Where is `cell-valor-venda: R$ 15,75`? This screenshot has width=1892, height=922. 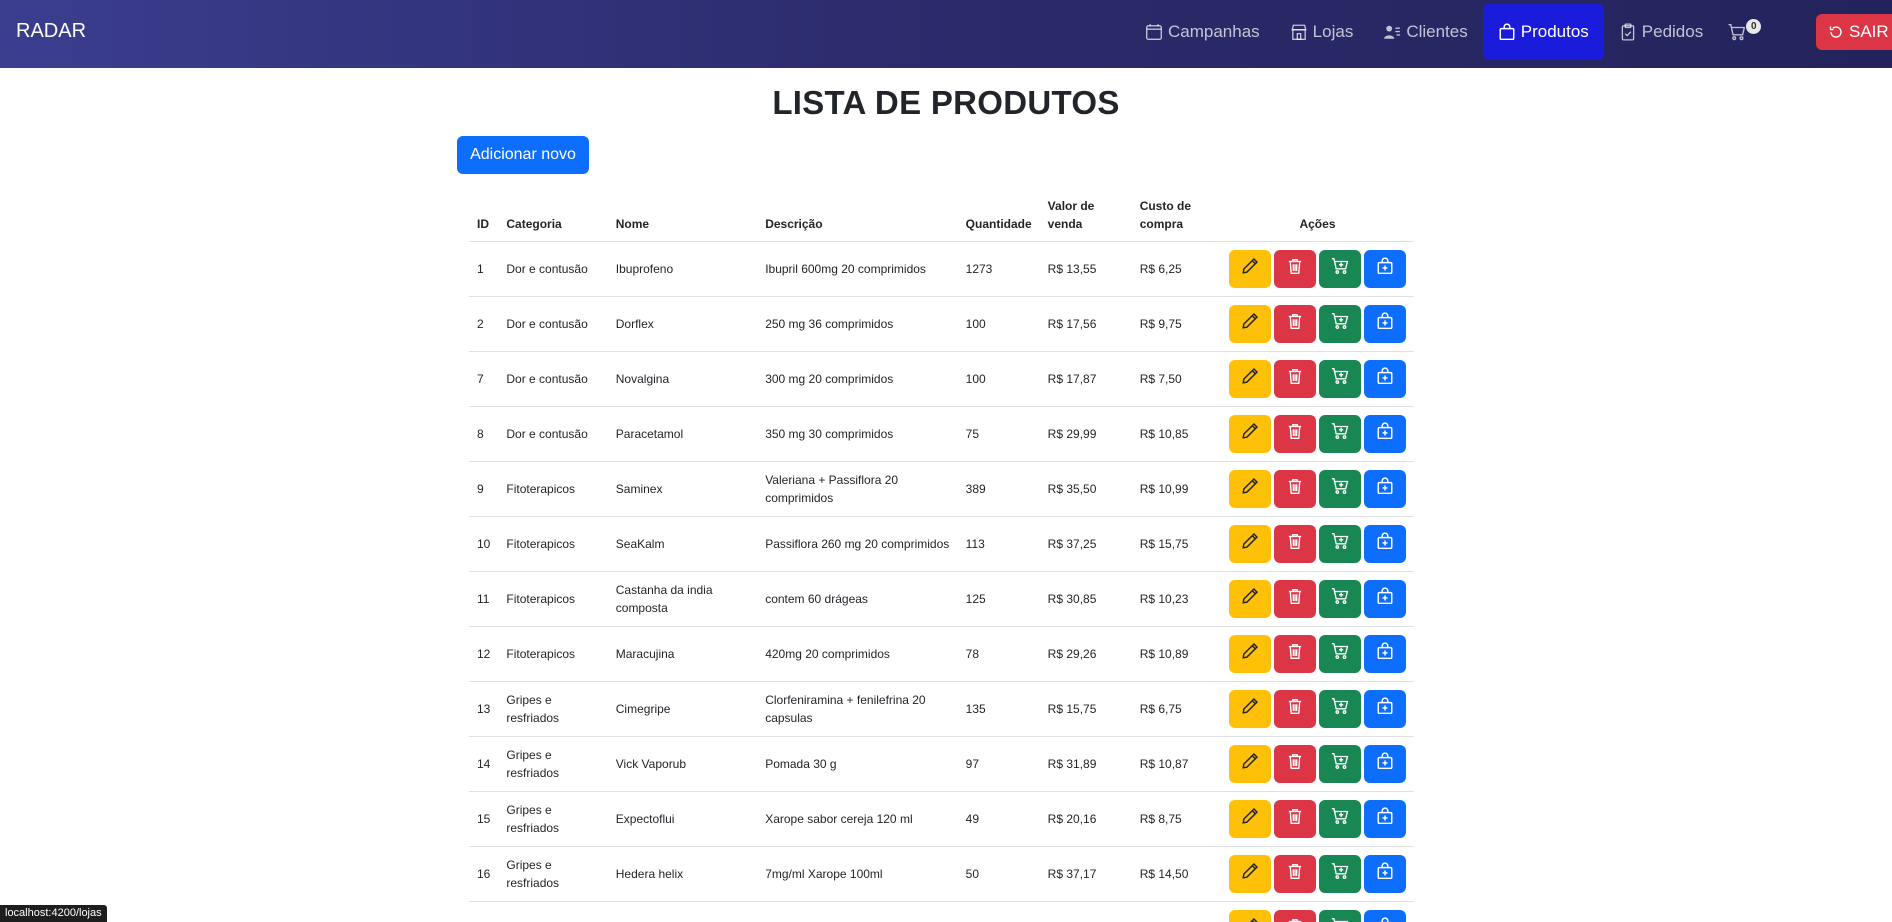 cell-valor-venda: R$ 15,75 is located at coordinates (1085, 709).